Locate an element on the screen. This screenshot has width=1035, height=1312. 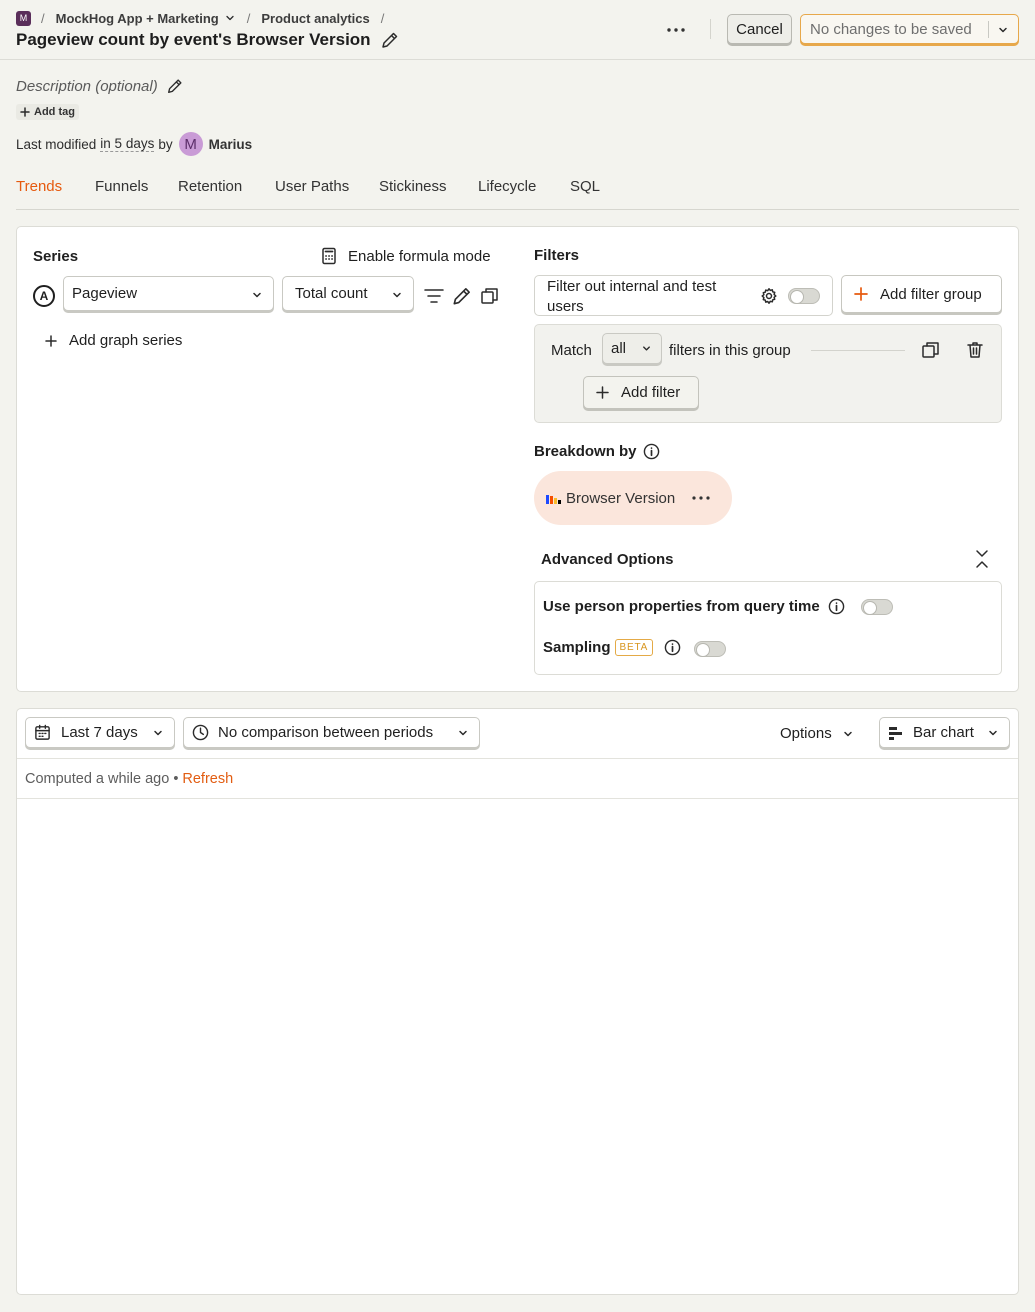
modified-time: in 5 days is located at coordinates (127, 144).